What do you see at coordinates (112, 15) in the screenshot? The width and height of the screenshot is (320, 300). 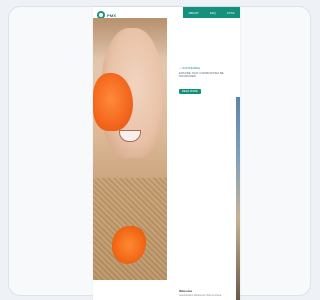 I see `logo-text: PMX` at bounding box center [112, 15].